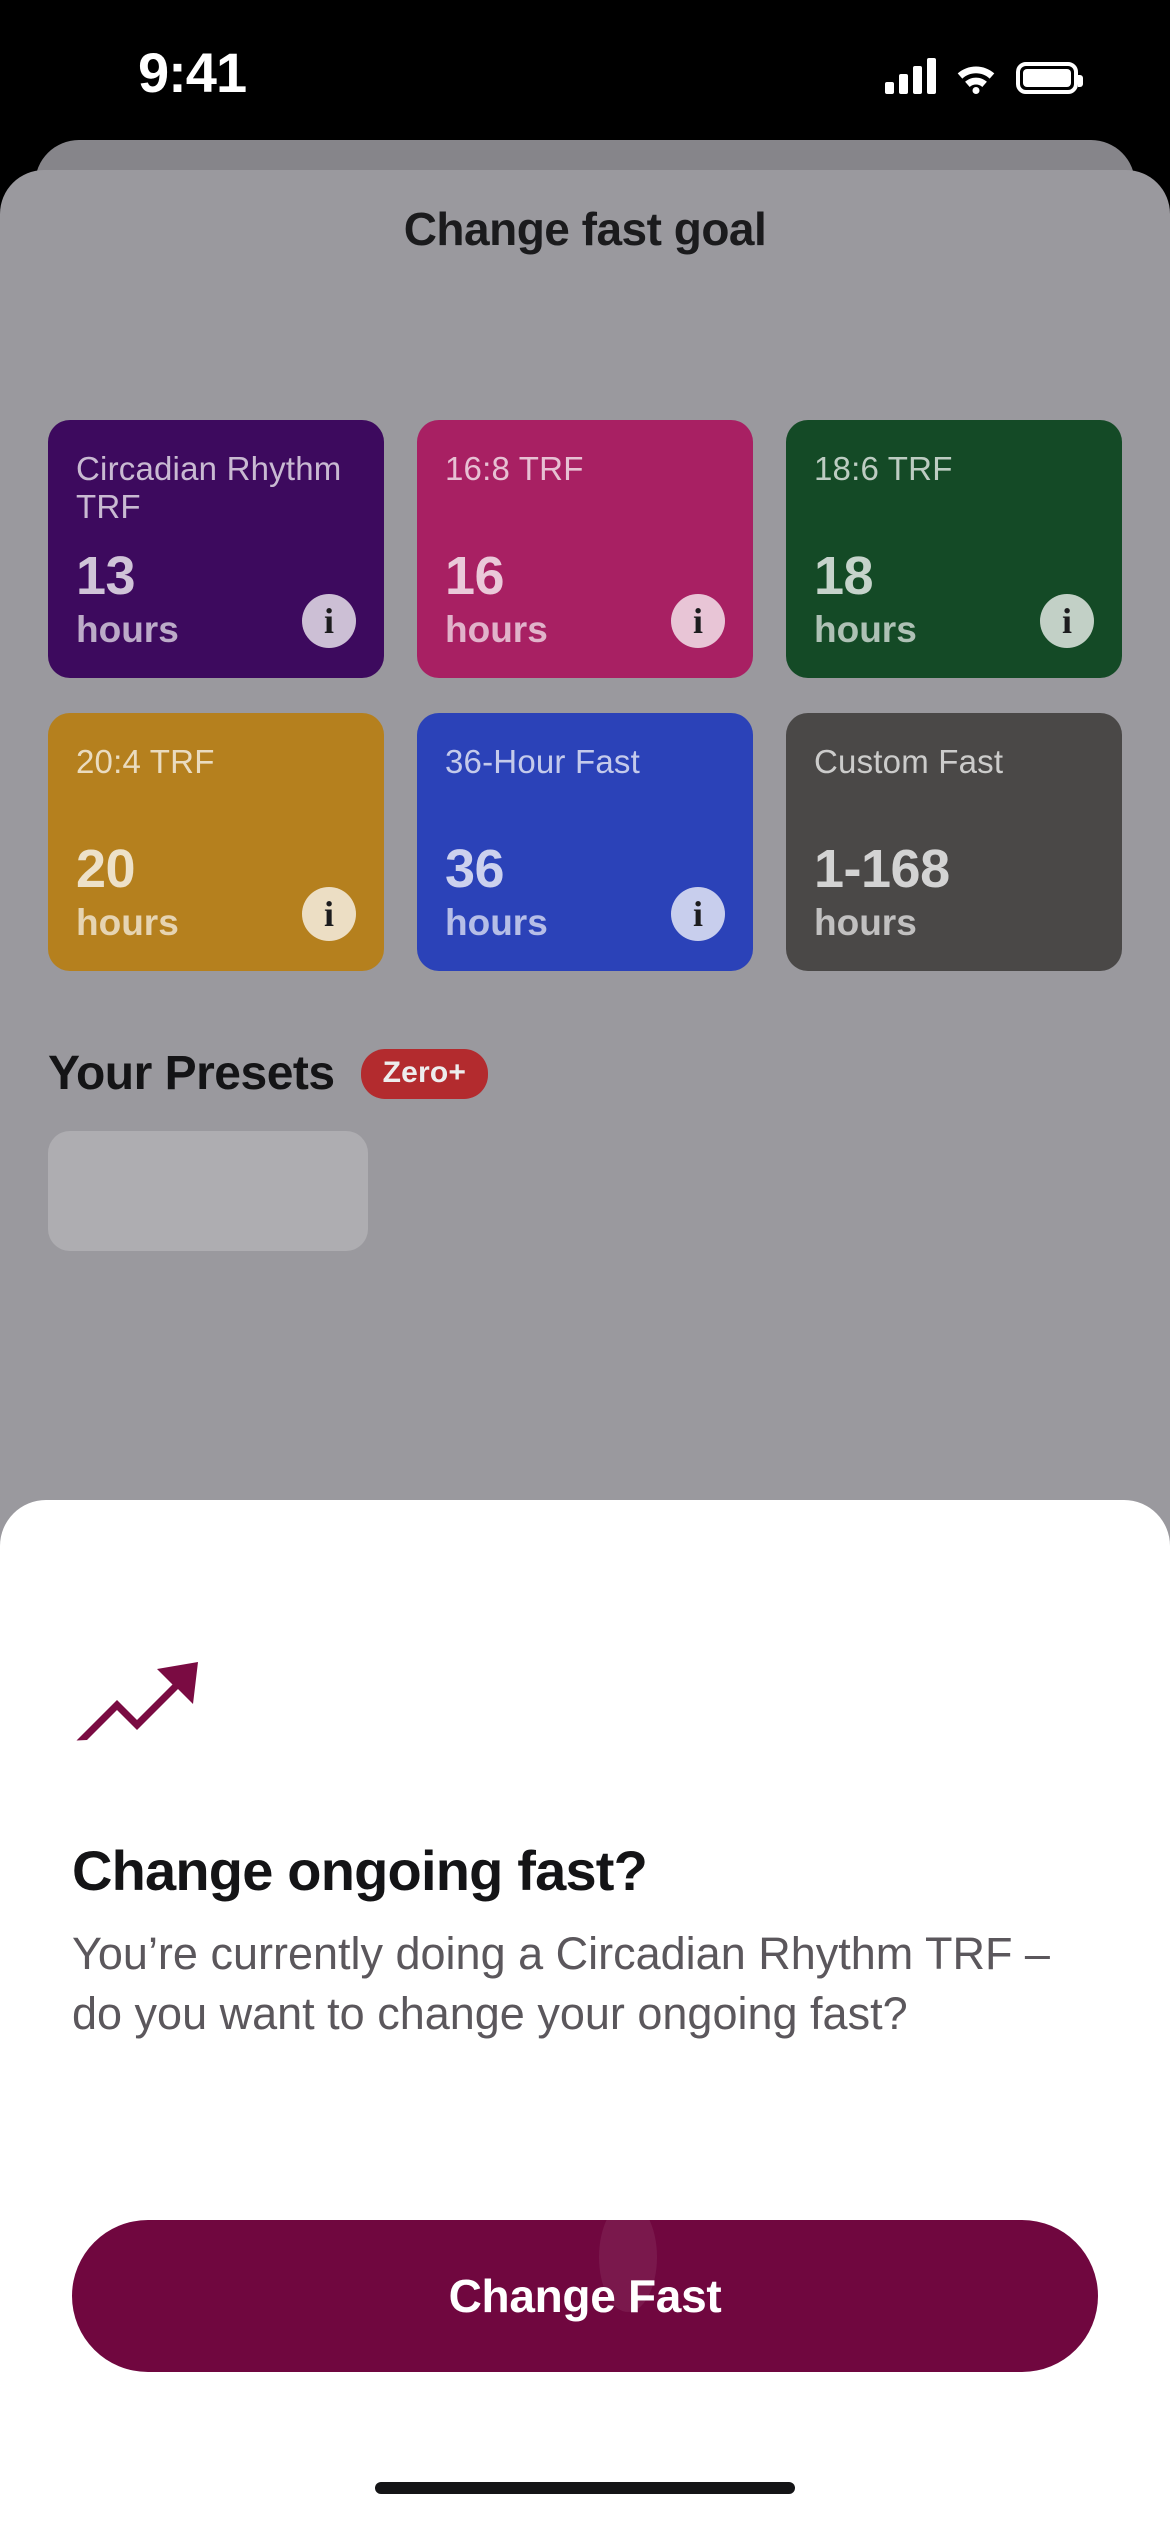  Describe the element at coordinates (909, 761) in the screenshot. I see `preset-card-label: Custom Fast` at that location.